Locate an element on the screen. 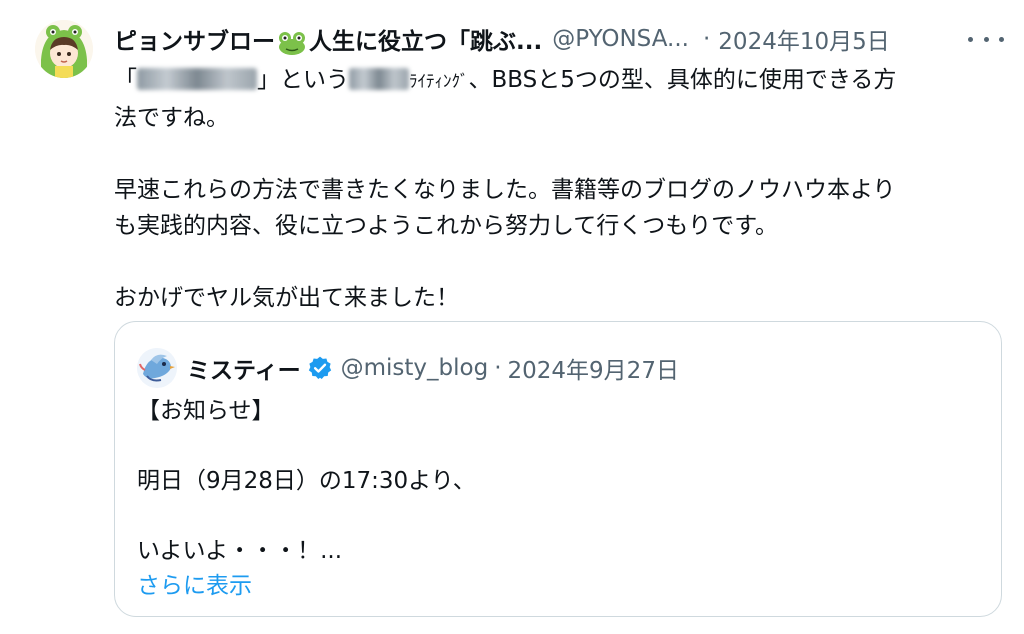 The height and width of the screenshot is (634, 1024). frog-hood-avatar-icon is located at coordinates (64, 49).